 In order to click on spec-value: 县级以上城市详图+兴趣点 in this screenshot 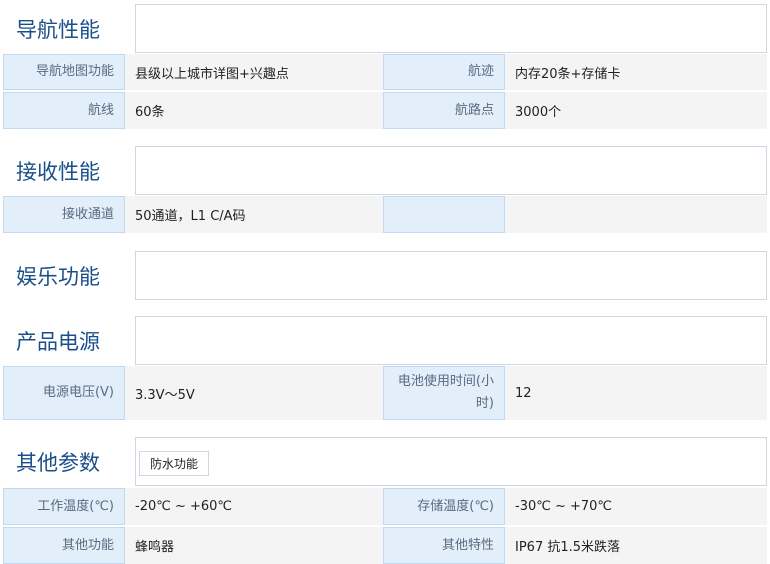, I will do `click(254, 72)`.